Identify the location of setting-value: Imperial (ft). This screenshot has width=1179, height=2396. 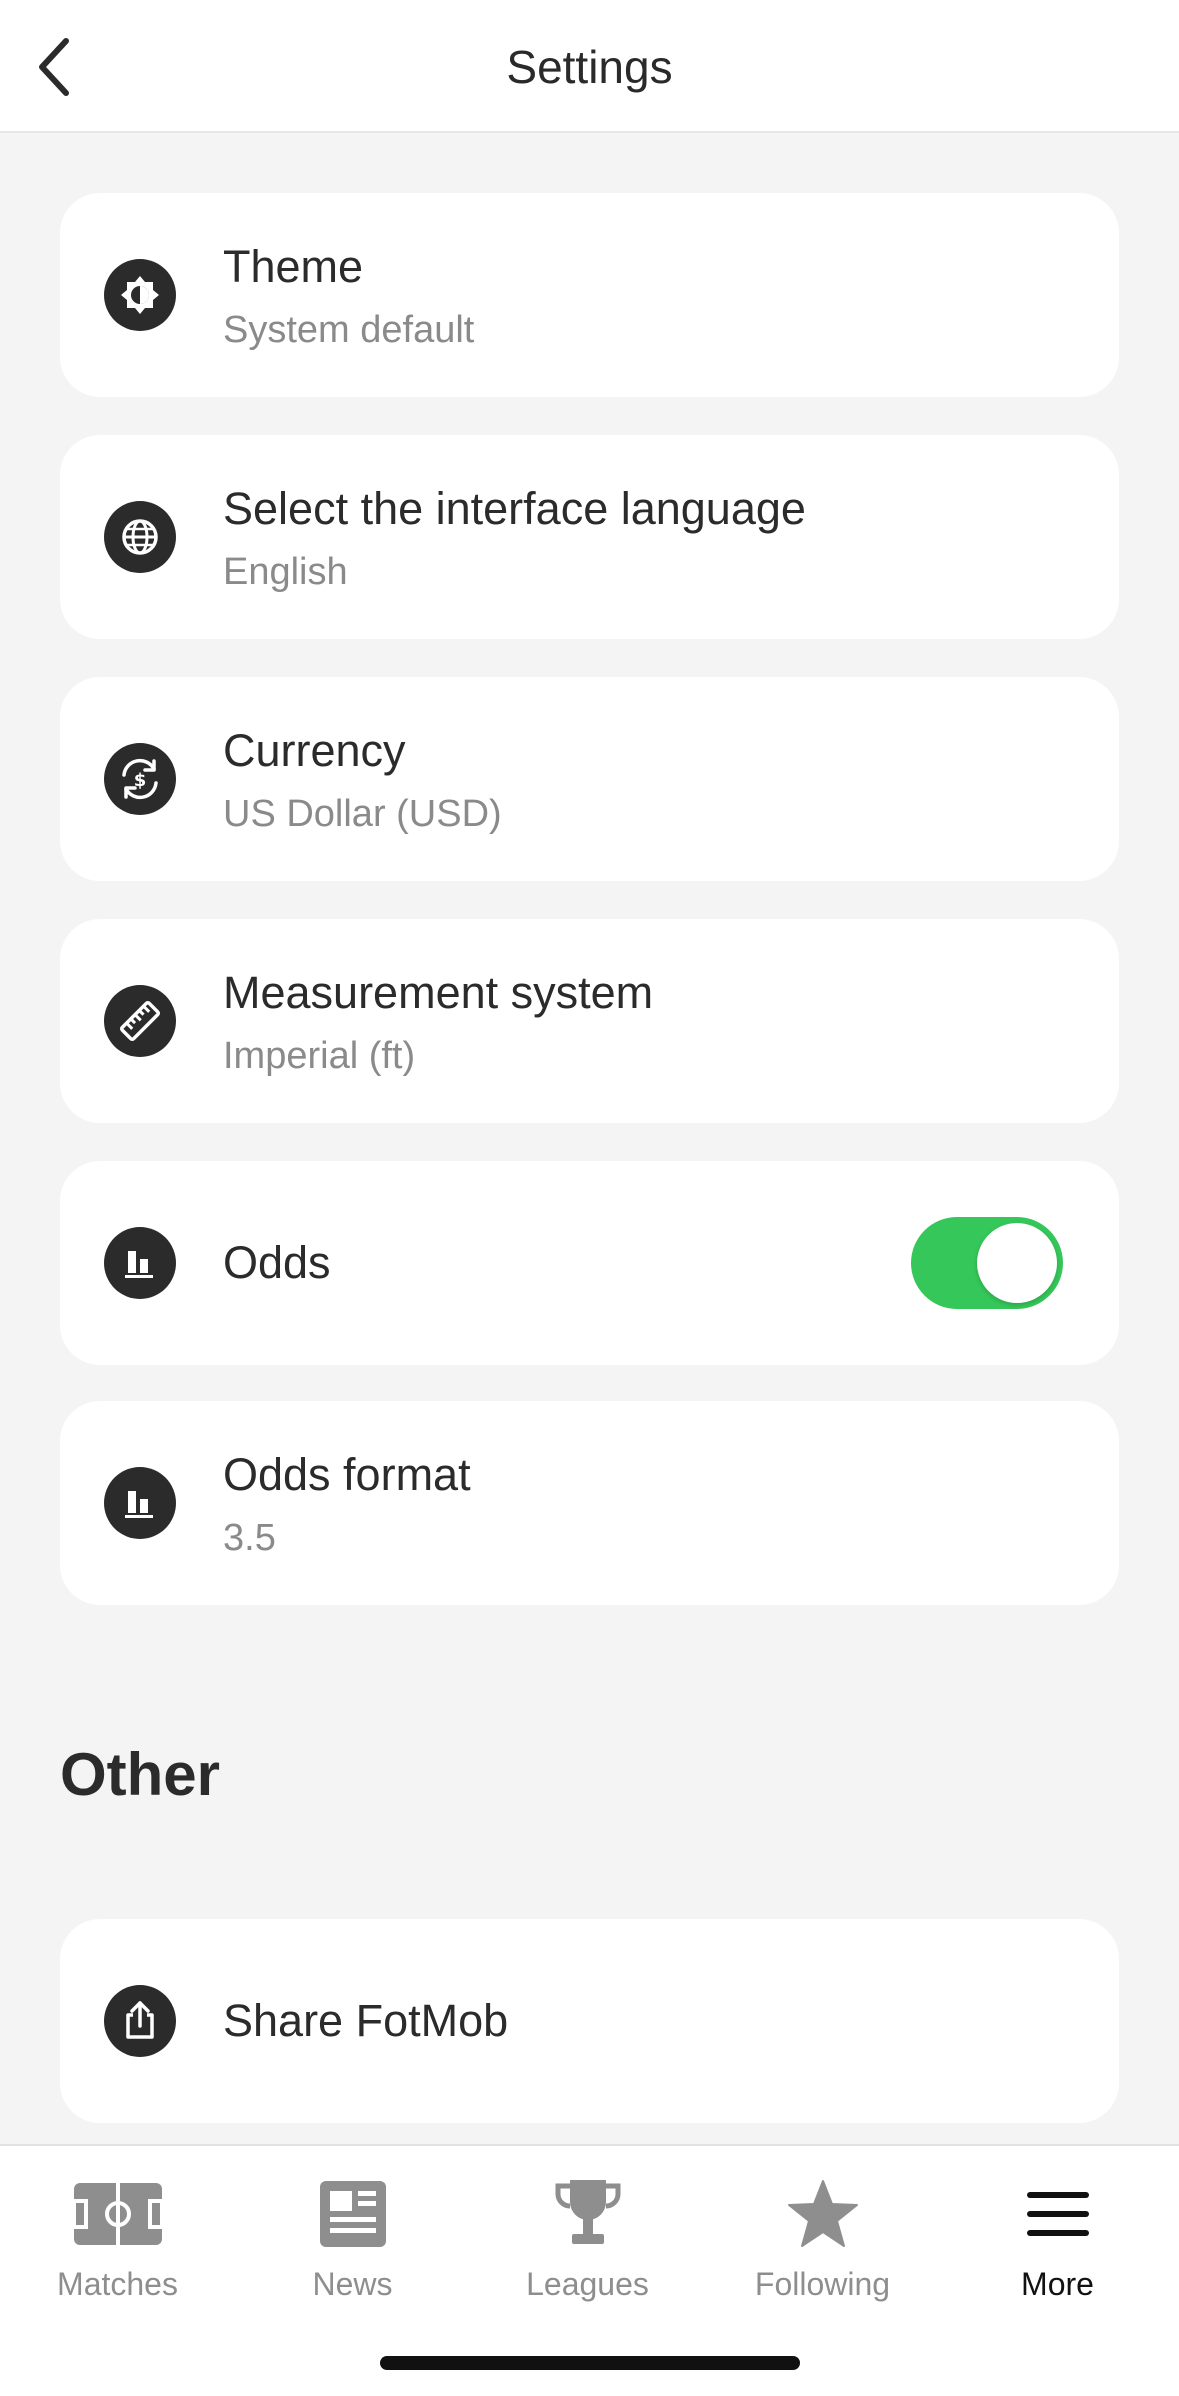
(319, 1056).